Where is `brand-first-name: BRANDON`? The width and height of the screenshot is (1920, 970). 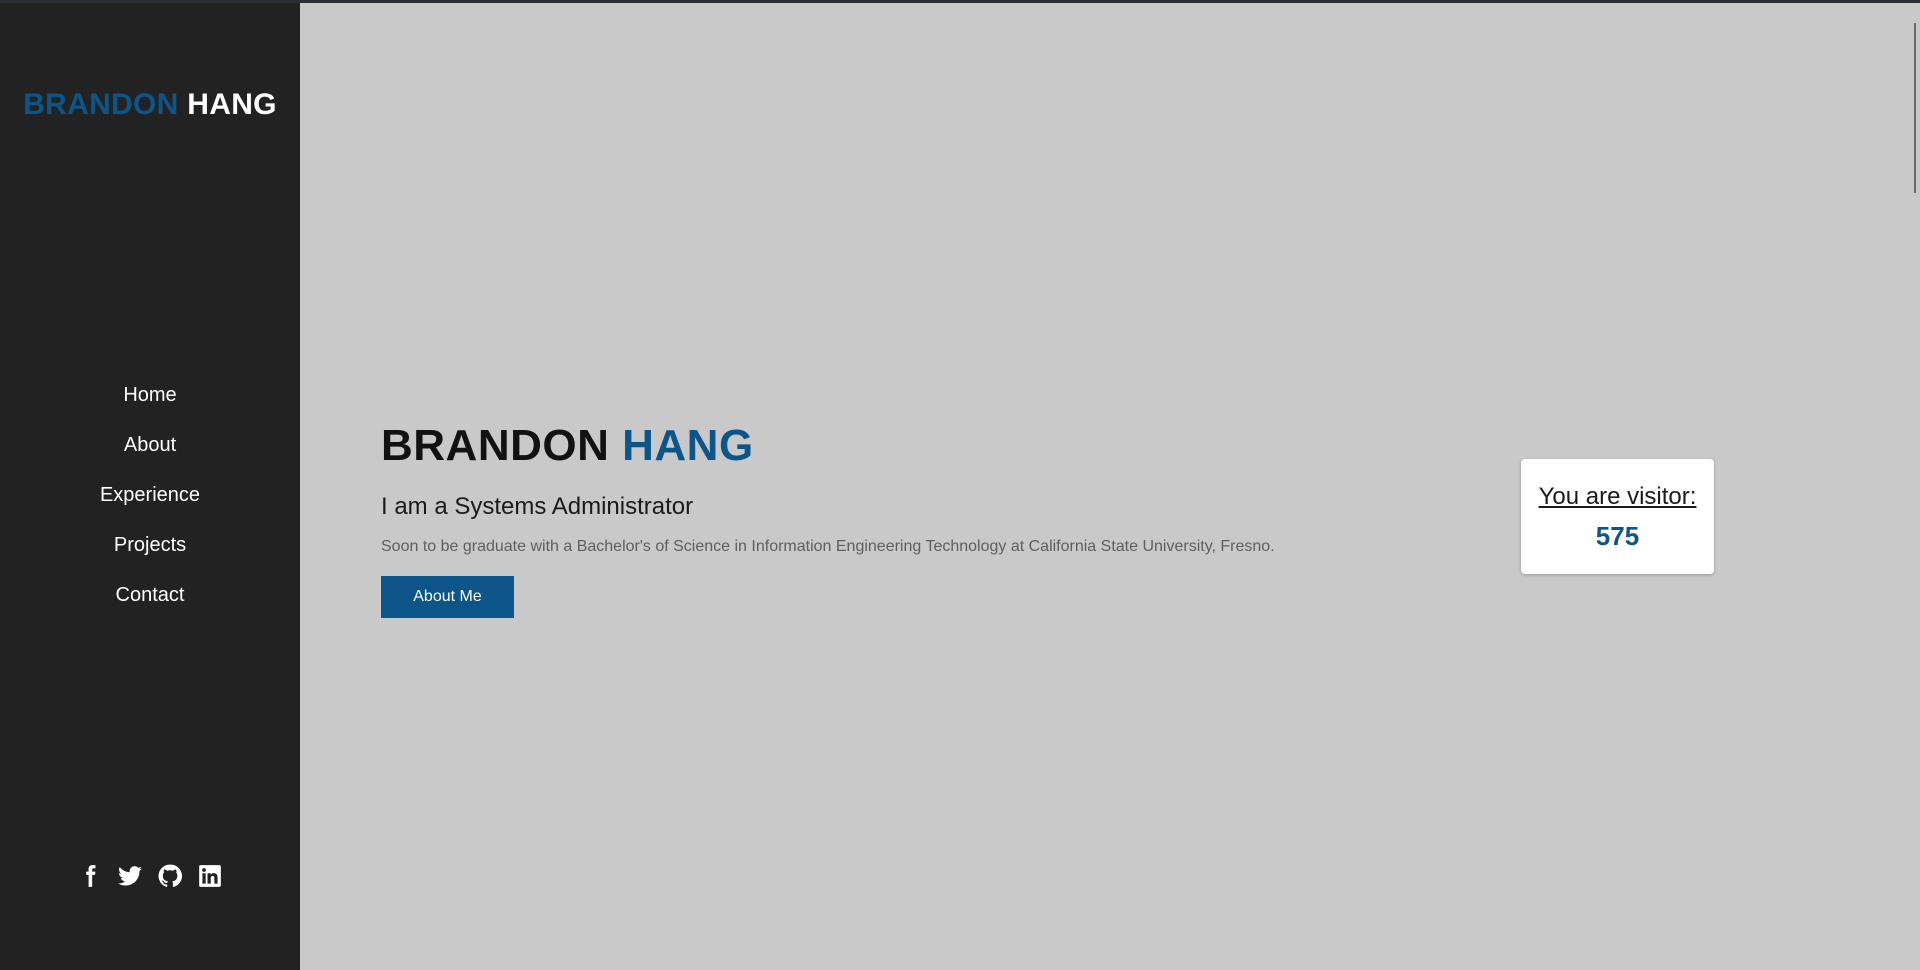 brand-first-name: BRANDON is located at coordinates (101, 104).